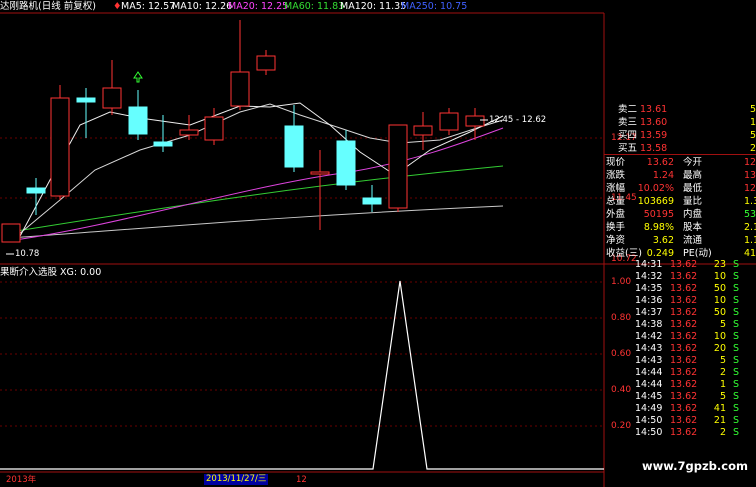 The width and height of the screenshot is (756, 487). What do you see at coordinates (649, 336) in the screenshot?
I see `tick-time: 14:42` at bounding box center [649, 336].